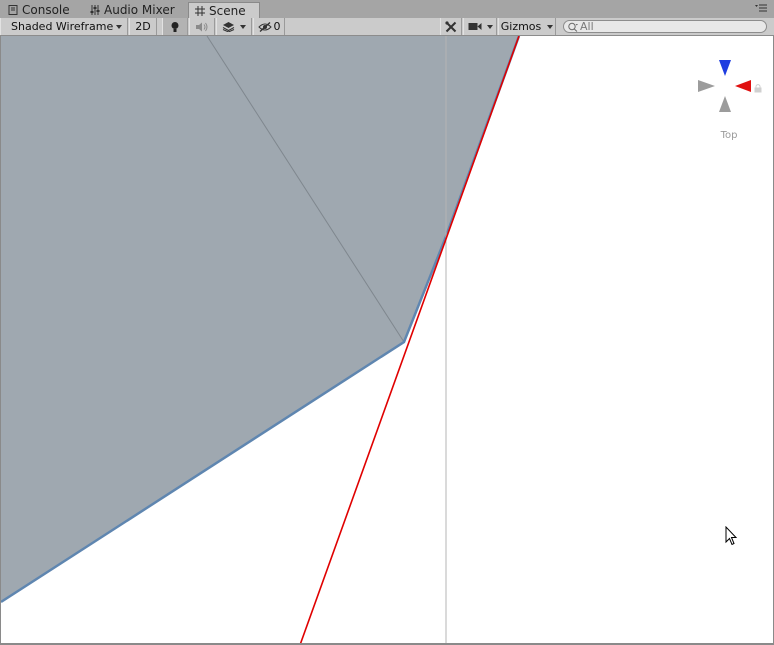 This screenshot has width=774, height=645. What do you see at coordinates (758, 88) in the screenshot?
I see `lock-icon` at bounding box center [758, 88].